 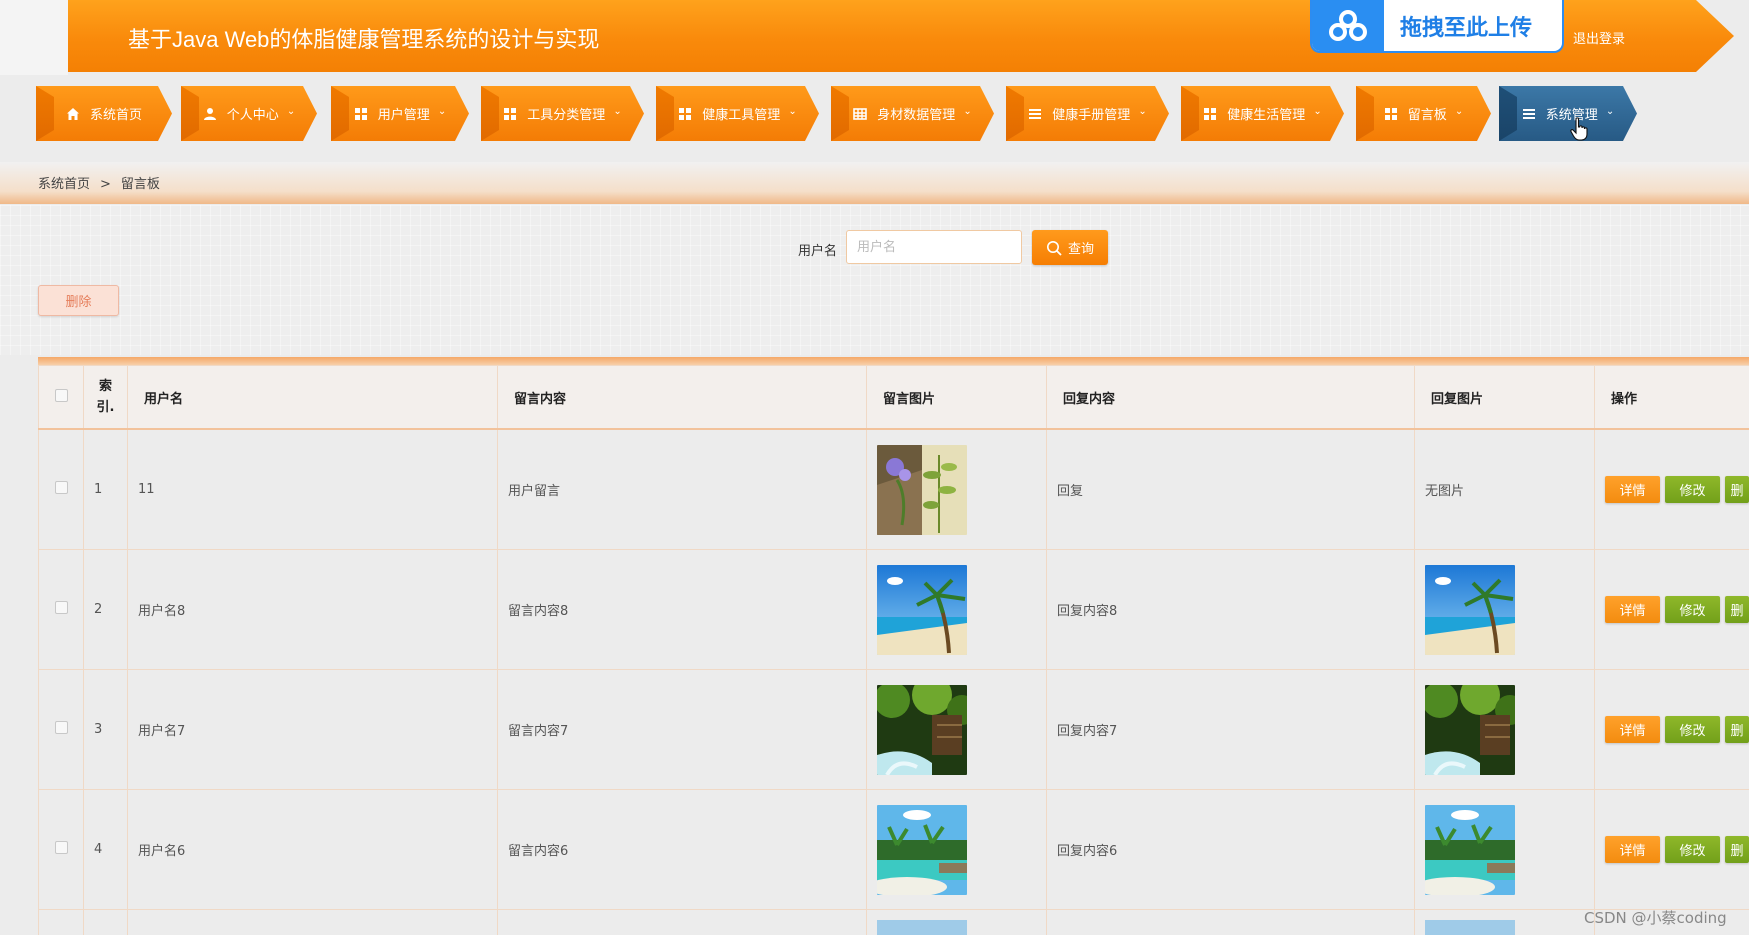 I want to click on row-content: 用户留言, so click(x=682, y=489).